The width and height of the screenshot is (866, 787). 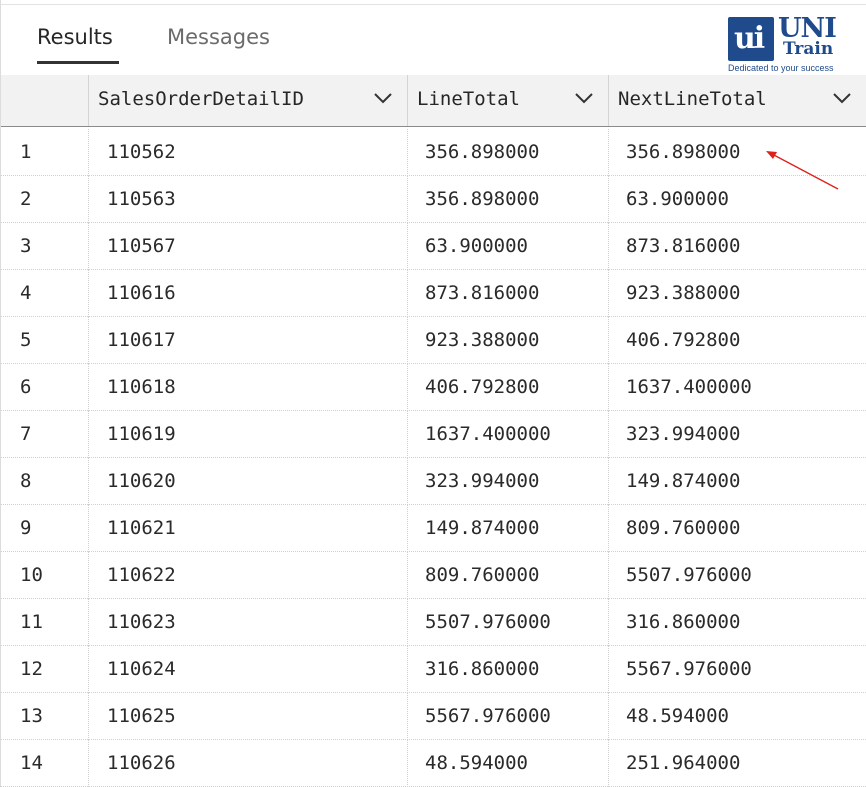 I want to click on cell-salesorderdetailid: 110623, so click(x=248, y=622).